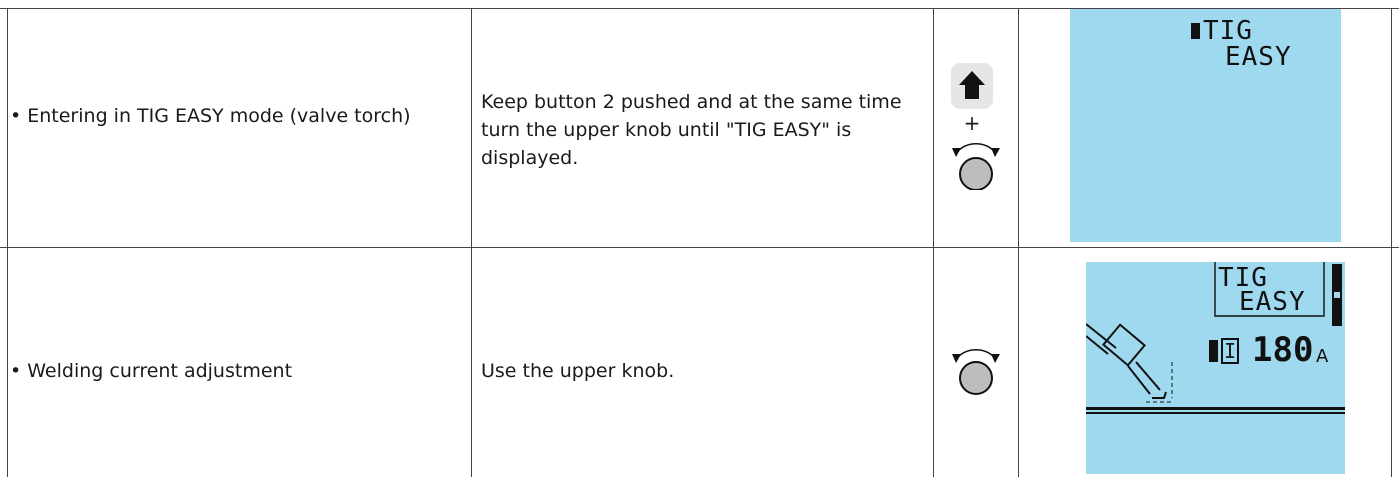  What do you see at coordinates (151, 371) in the screenshot?
I see `row2-action: • Welding current adjustment` at bounding box center [151, 371].